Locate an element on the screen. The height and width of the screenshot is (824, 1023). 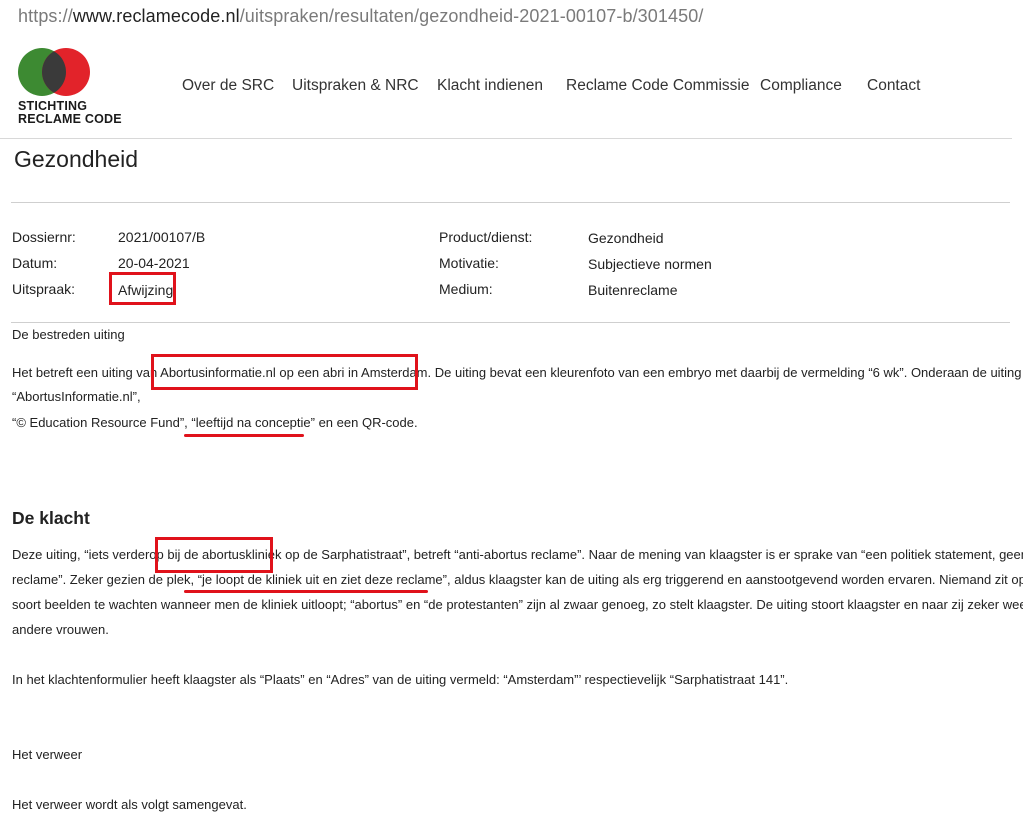
nav-over-de-src: Over de SRC is located at coordinates (228, 86).